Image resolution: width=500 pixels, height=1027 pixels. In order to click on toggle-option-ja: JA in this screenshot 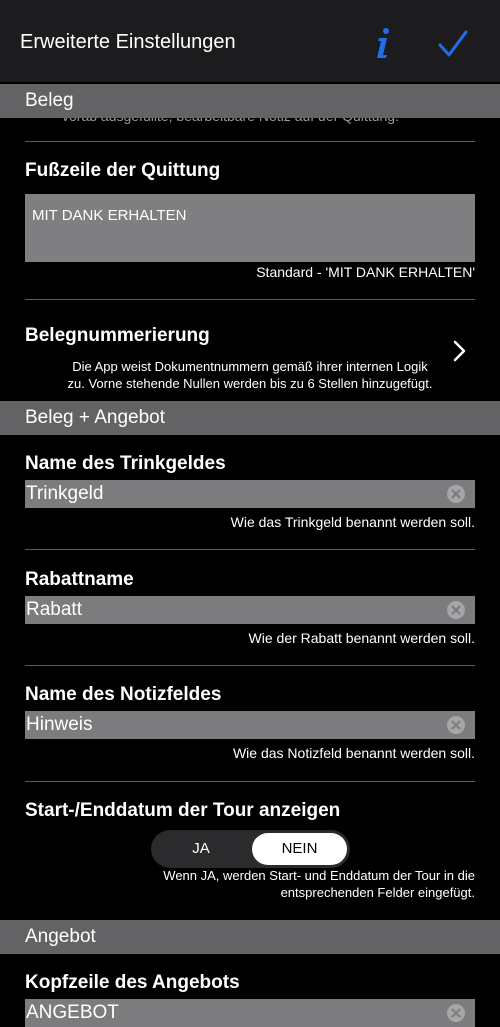, I will do `click(201, 849)`.